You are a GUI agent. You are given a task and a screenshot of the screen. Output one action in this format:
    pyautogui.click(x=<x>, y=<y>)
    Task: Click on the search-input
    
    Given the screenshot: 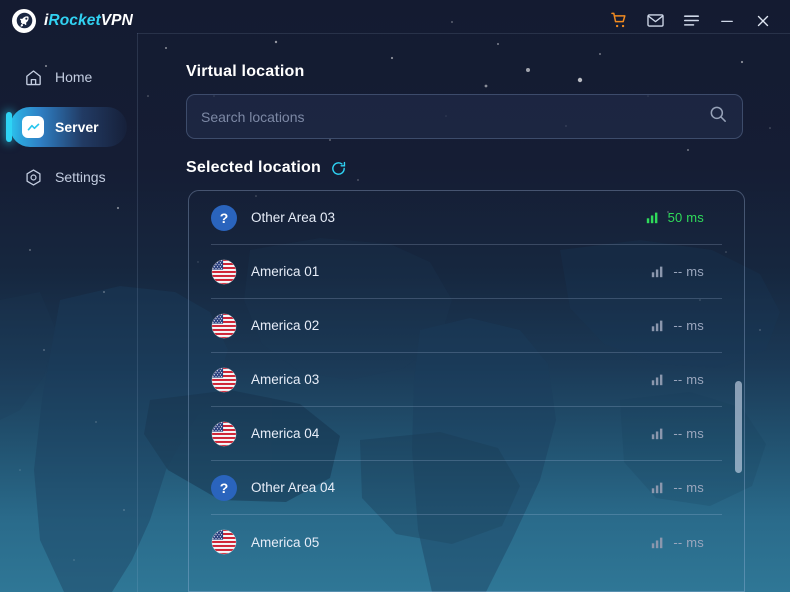 What is the action you would take?
    pyautogui.click(x=454, y=116)
    